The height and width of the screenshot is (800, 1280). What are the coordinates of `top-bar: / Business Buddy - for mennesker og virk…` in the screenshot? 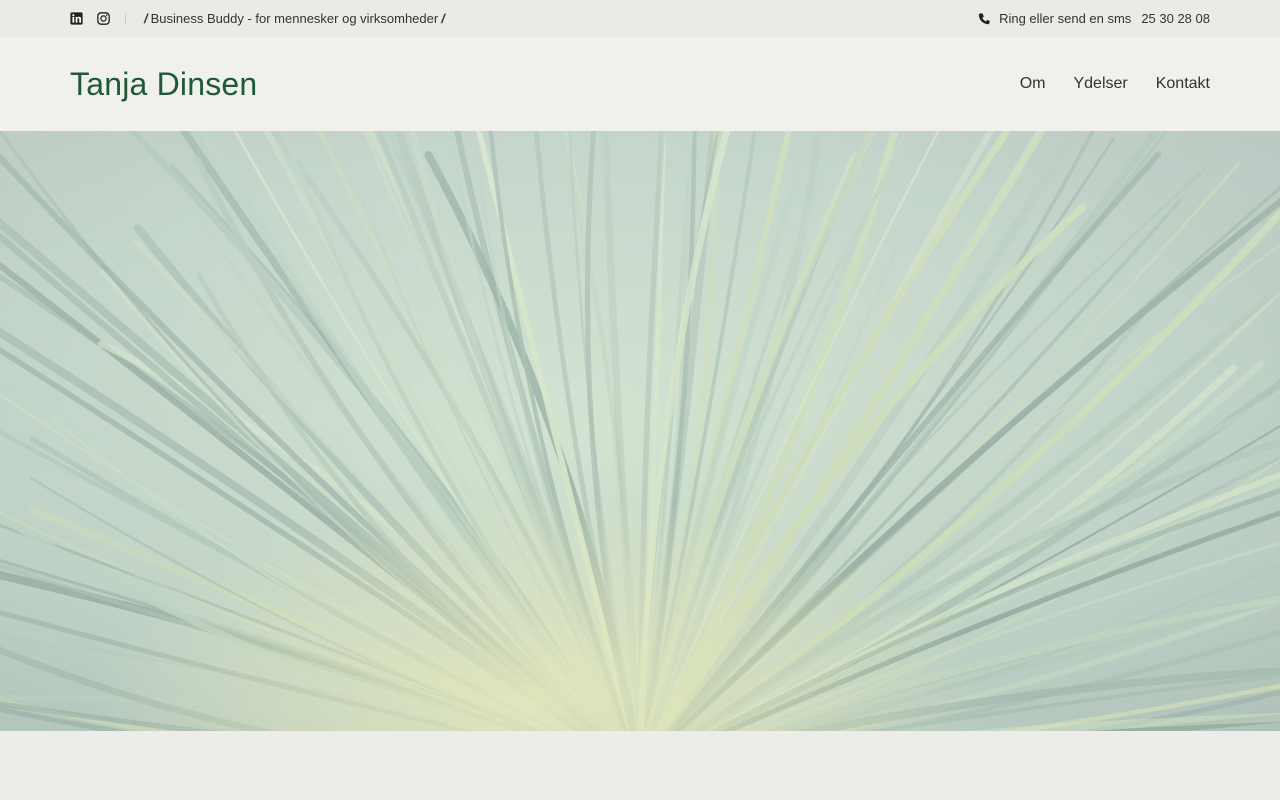 It's located at (640, 18).